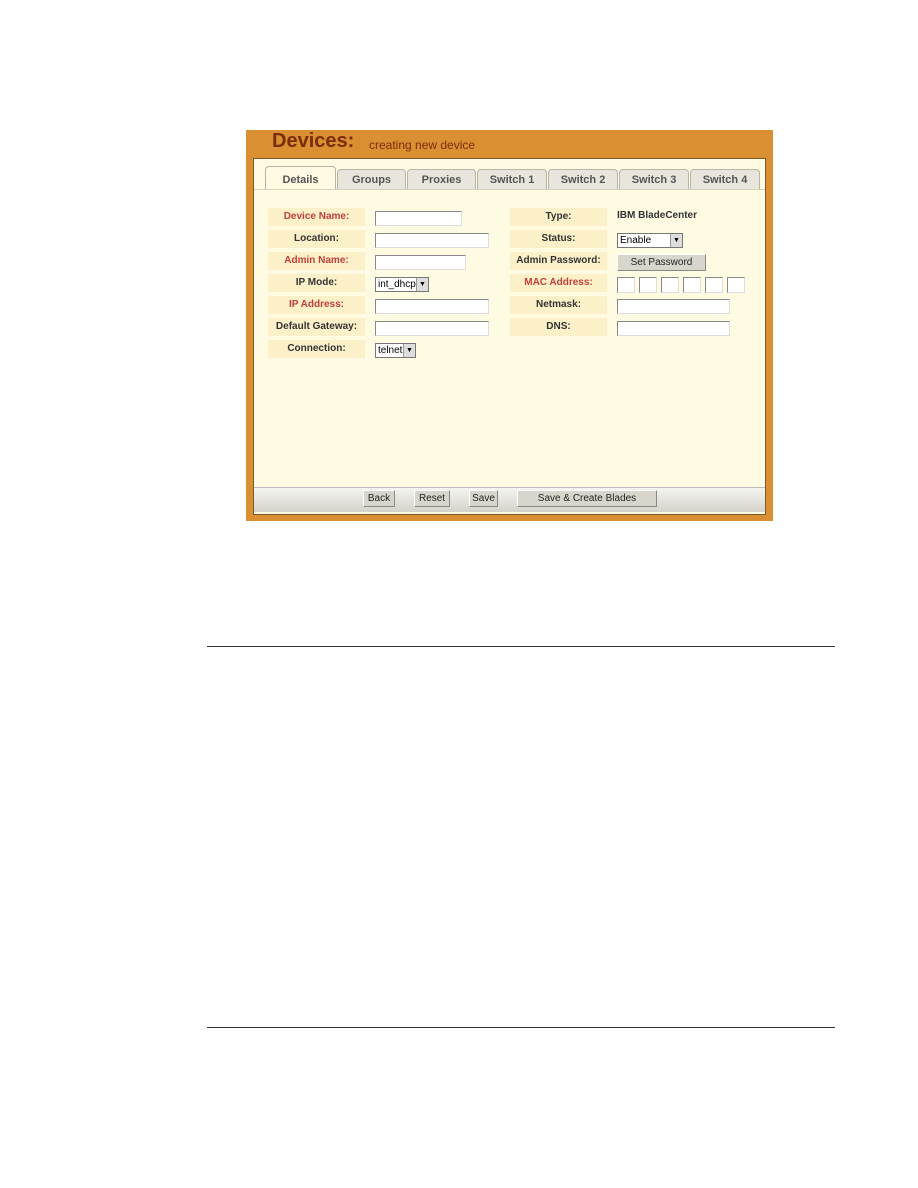 The image size is (918, 1188). I want to click on set-password-button: Set Password, so click(661, 262).